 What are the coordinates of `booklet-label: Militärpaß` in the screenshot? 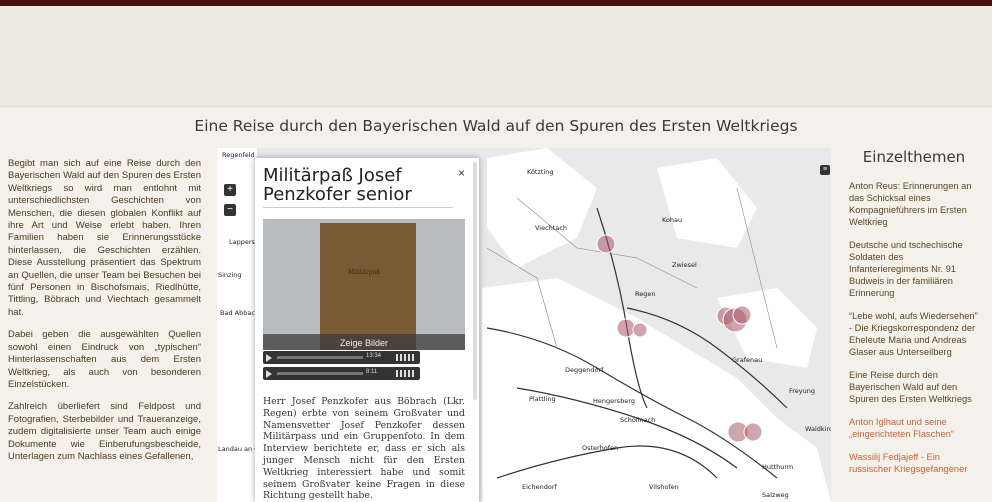 It's located at (364, 272).